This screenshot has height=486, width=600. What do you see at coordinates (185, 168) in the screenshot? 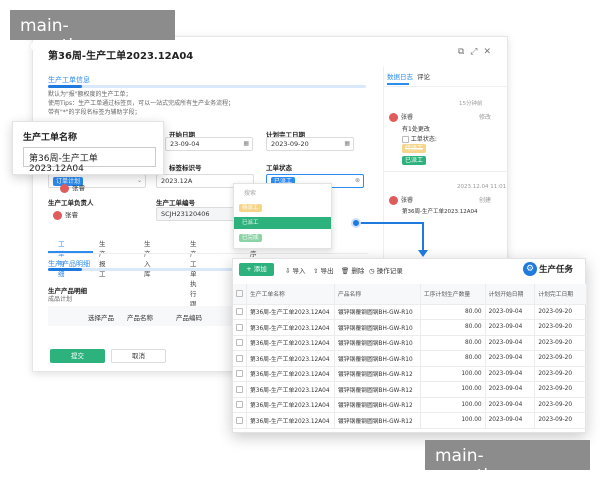
I see `batch-label: 标签标识号` at bounding box center [185, 168].